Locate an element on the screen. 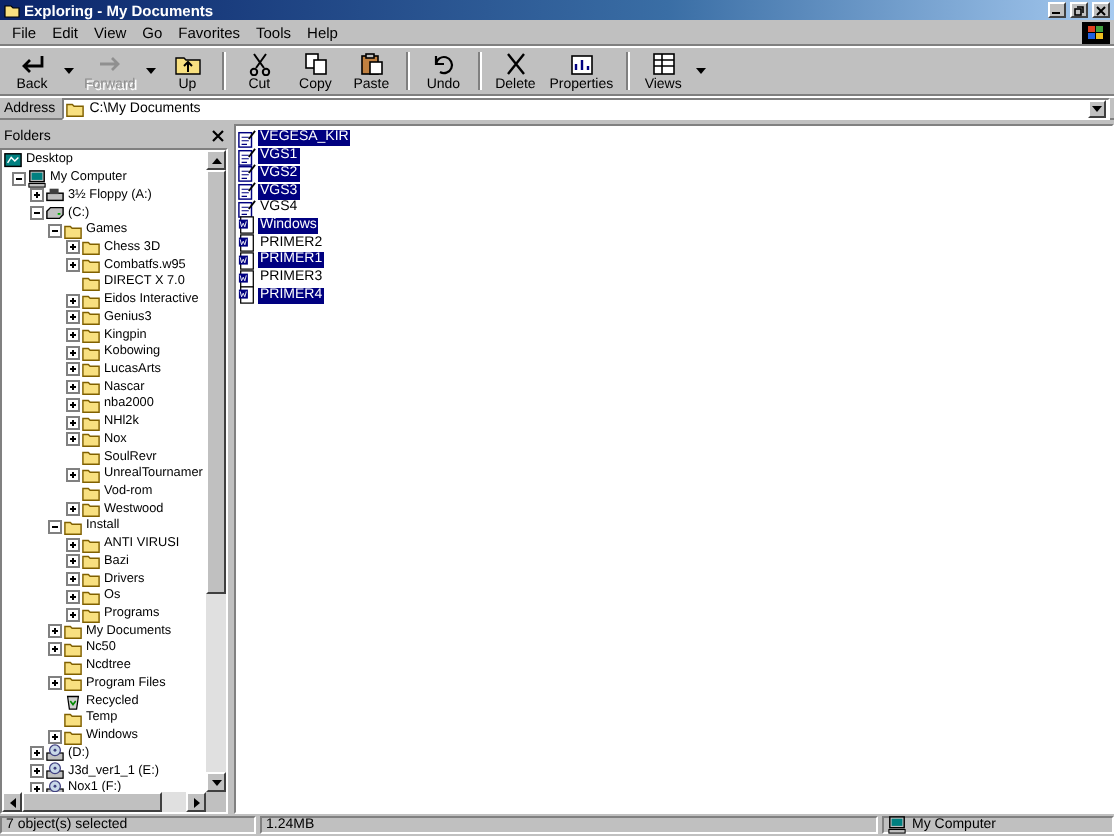  views-grid-icon is located at coordinates (663, 64).